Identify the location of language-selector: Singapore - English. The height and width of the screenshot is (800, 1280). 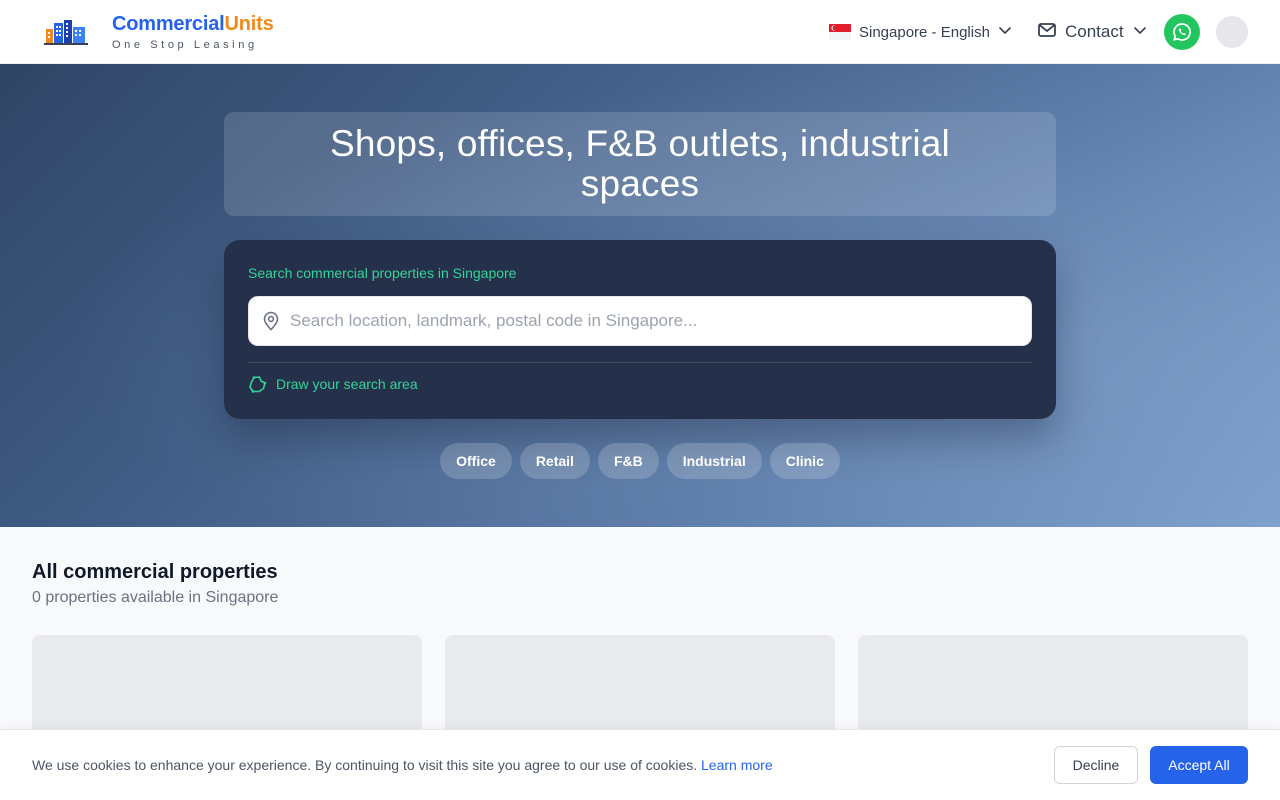
(920, 32).